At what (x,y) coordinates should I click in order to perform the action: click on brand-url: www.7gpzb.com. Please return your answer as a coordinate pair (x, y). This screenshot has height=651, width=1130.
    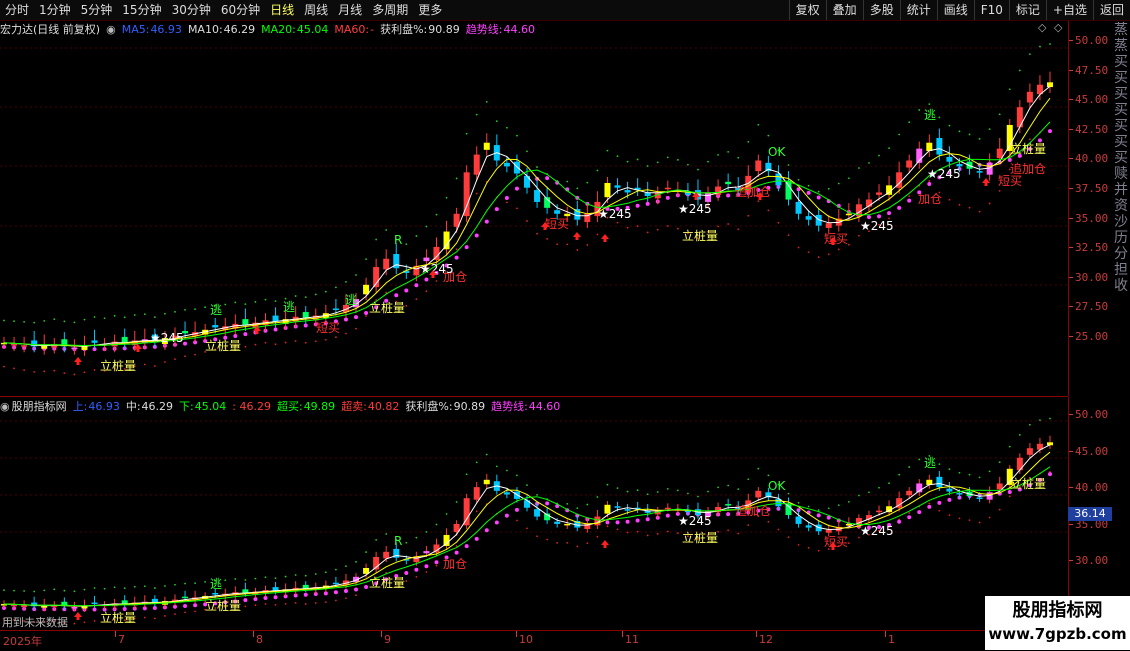
    Looking at the image, I should click on (1057, 634).